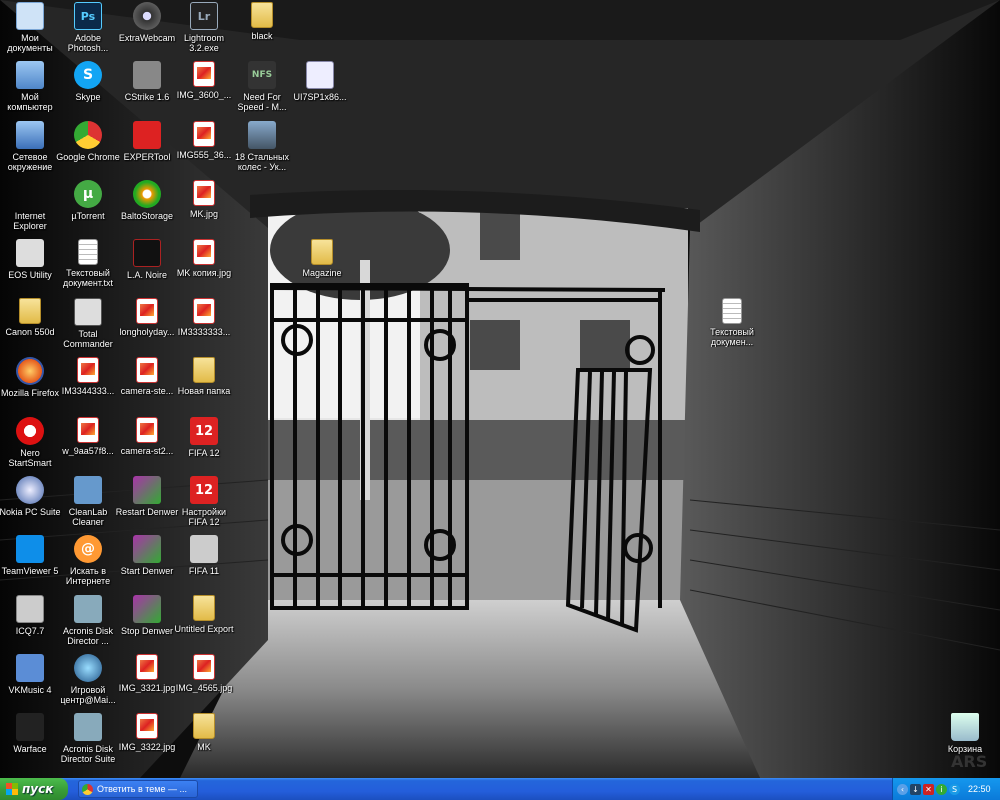  Describe the element at coordinates (88, 216) in the screenshot. I see `desktop-icon-label: µTorrent` at that location.